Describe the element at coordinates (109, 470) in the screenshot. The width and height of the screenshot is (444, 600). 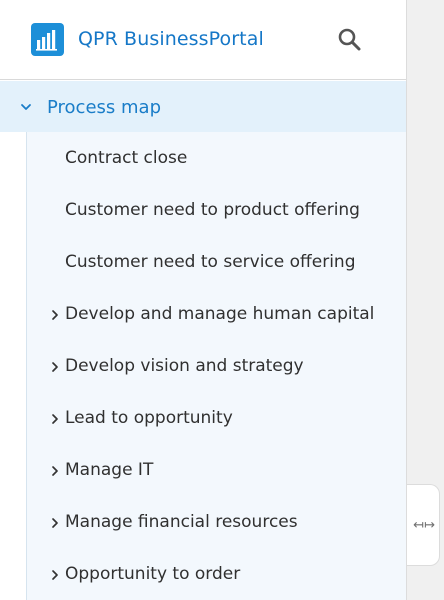
I see `tree-item-label: Manage IT` at that location.